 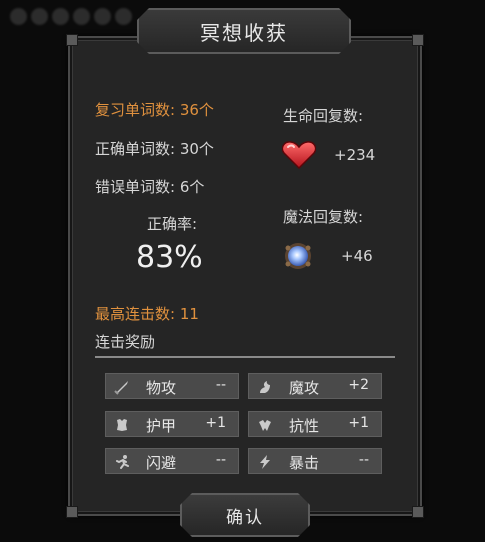 I want to click on correct-word-count: 正确单词数: 30个, so click(x=154, y=149).